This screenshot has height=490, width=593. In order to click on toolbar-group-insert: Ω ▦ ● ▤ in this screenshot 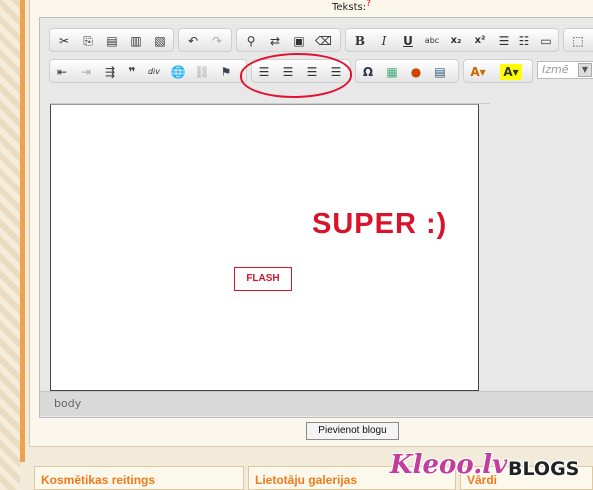, I will do `click(407, 71)`.